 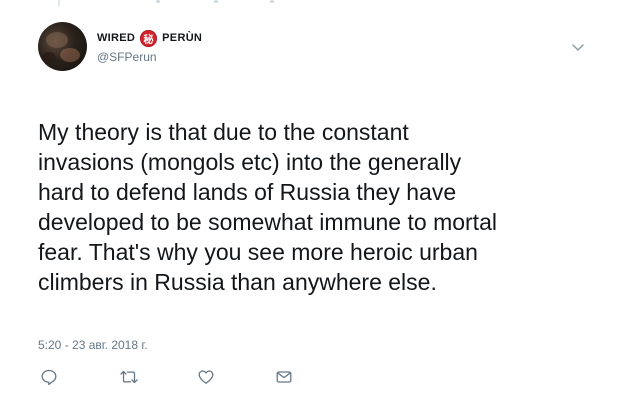 I want to click on heart-icon, so click(x=206, y=377).